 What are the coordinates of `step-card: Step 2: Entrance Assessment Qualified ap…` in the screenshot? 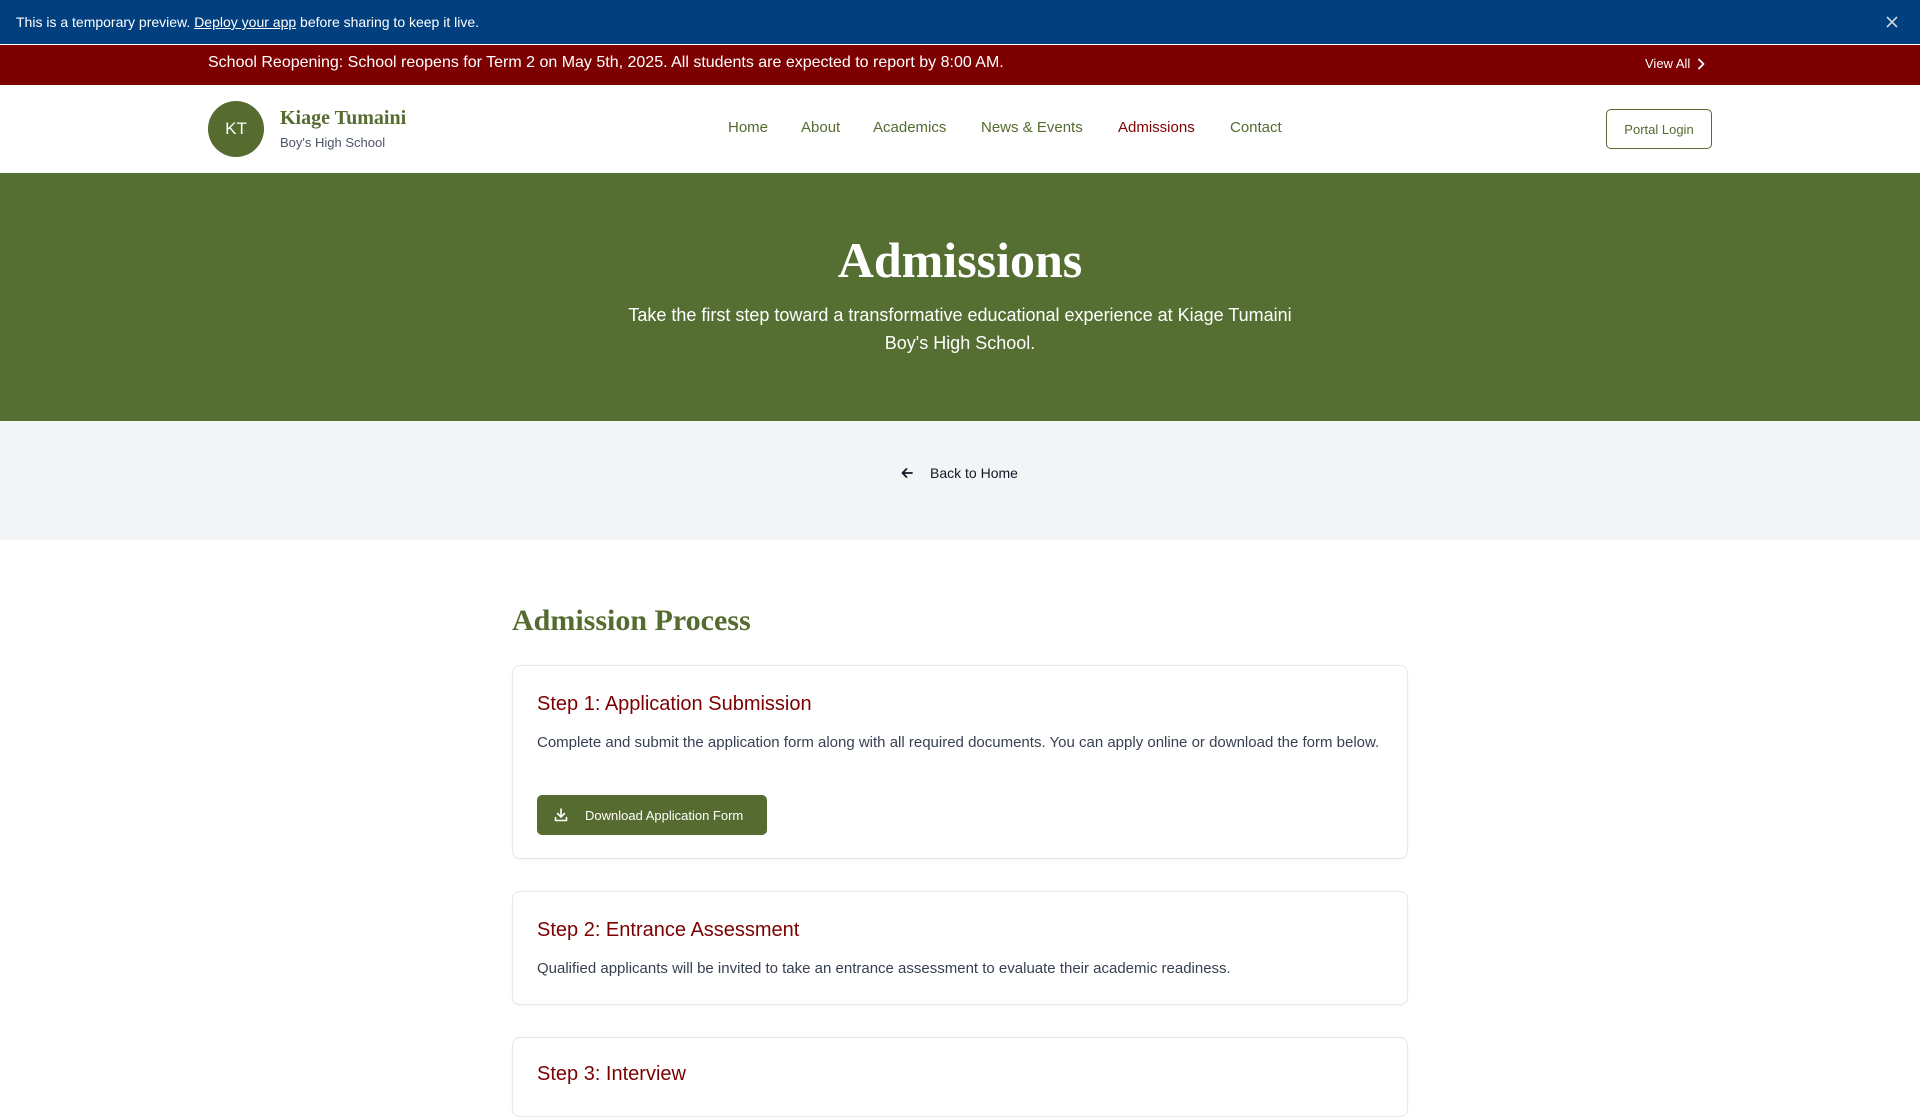 It's located at (960, 948).